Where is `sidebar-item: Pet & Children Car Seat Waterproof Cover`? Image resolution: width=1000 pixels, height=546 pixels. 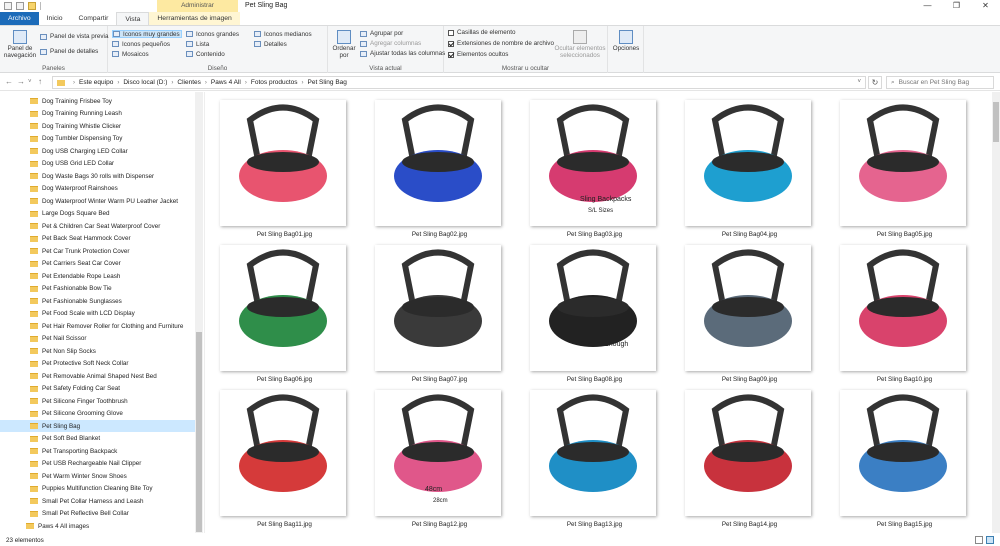 sidebar-item: Pet & Children Car Seat Waterproof Cover is located at coordinates (115, 226).